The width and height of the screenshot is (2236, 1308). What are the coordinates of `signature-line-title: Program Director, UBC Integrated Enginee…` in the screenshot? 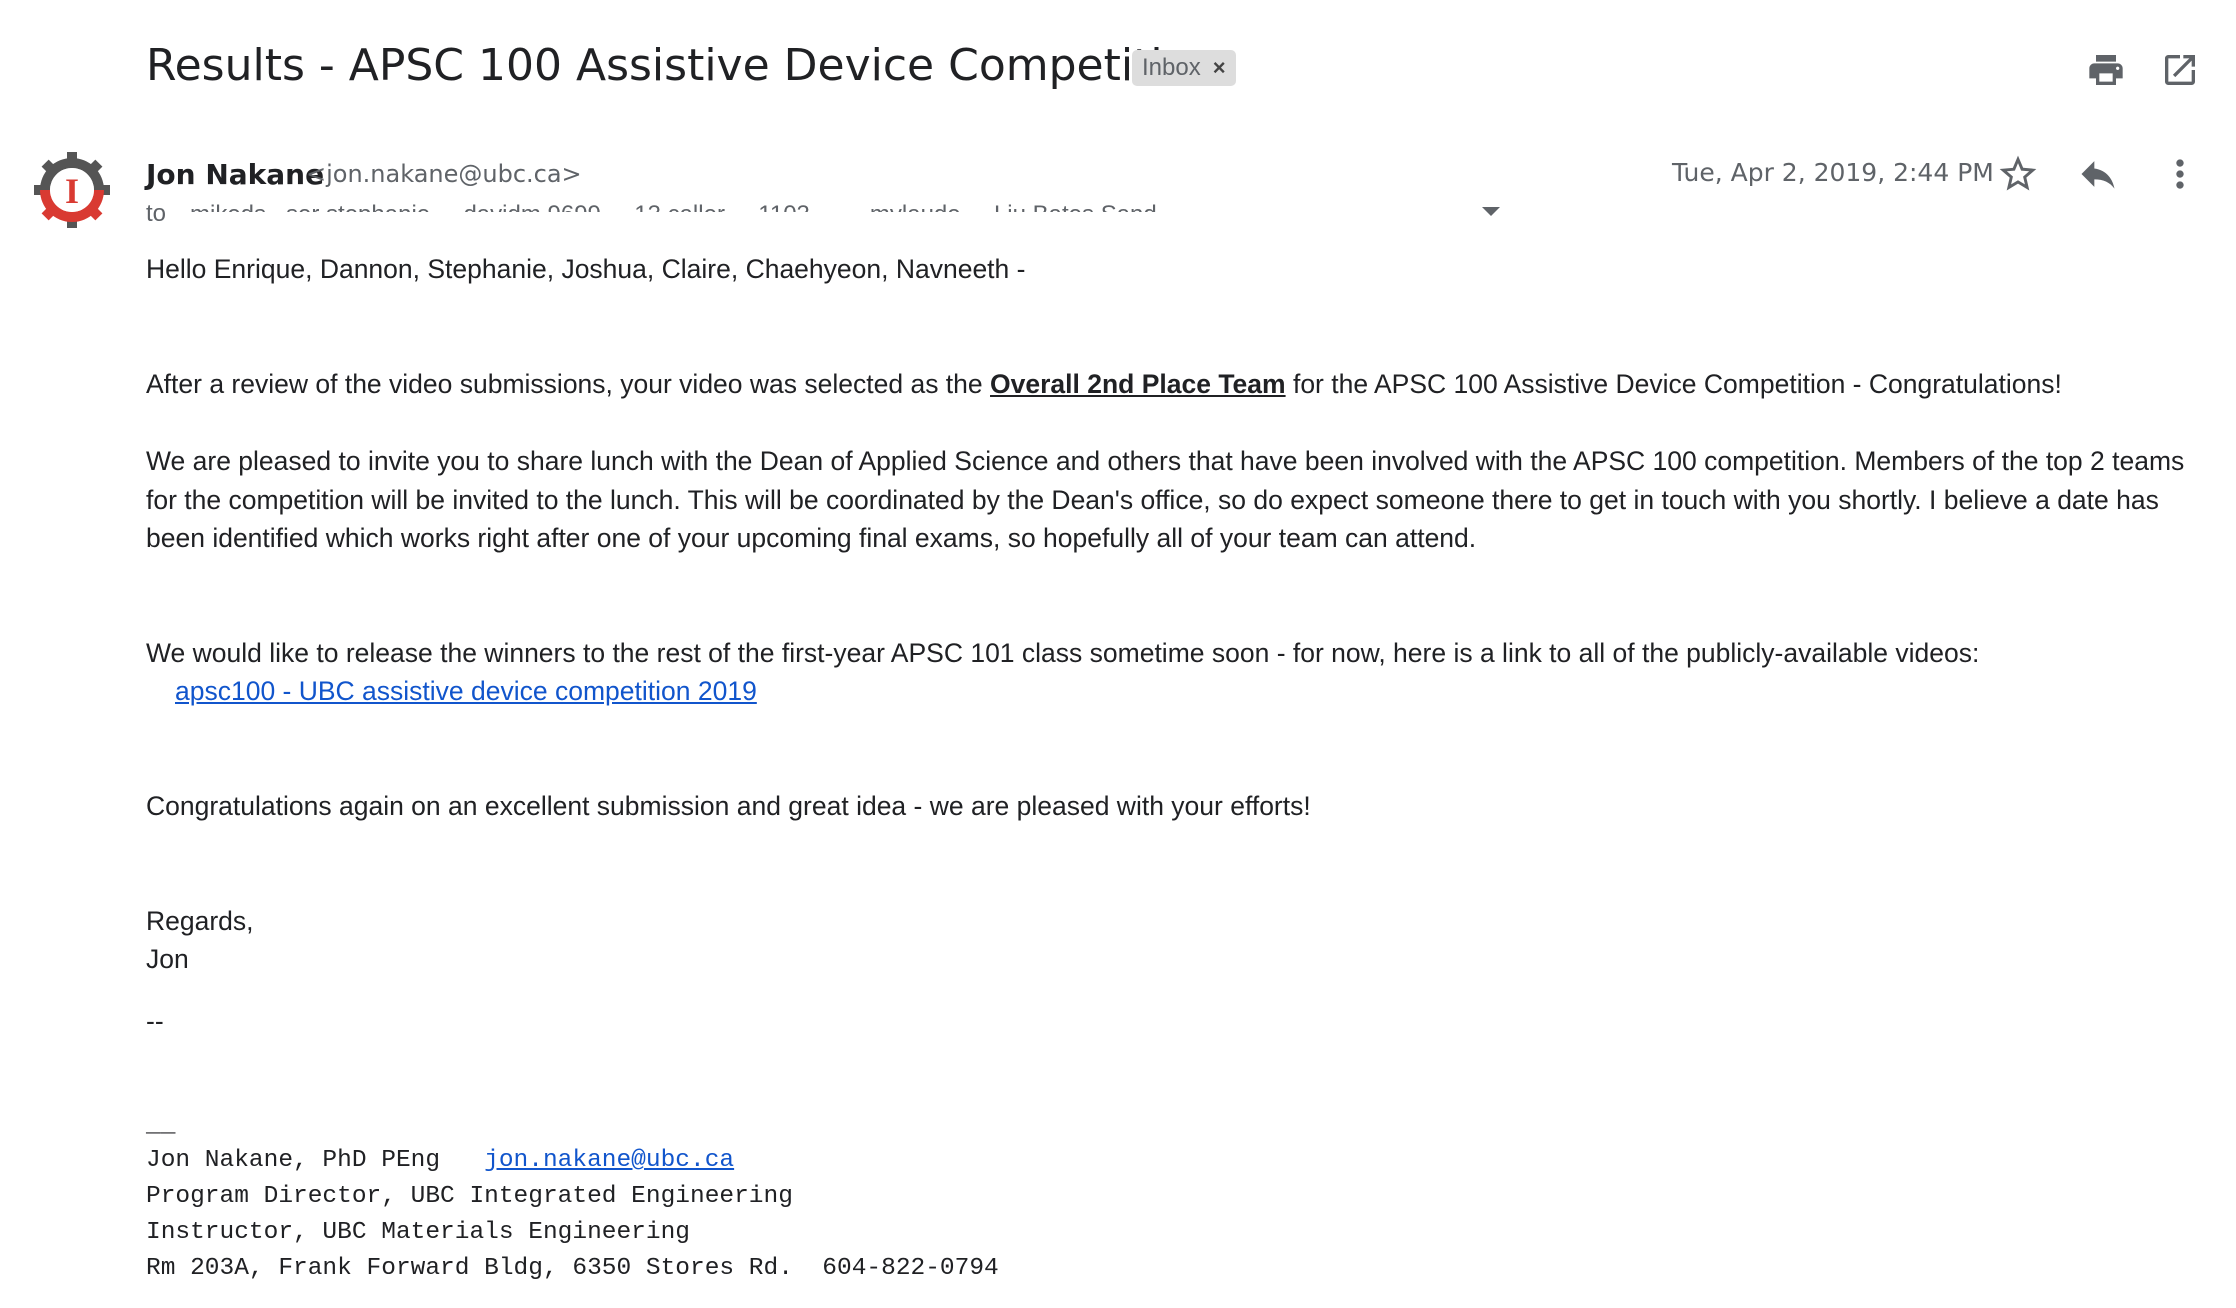 It's located at (469, 1196).